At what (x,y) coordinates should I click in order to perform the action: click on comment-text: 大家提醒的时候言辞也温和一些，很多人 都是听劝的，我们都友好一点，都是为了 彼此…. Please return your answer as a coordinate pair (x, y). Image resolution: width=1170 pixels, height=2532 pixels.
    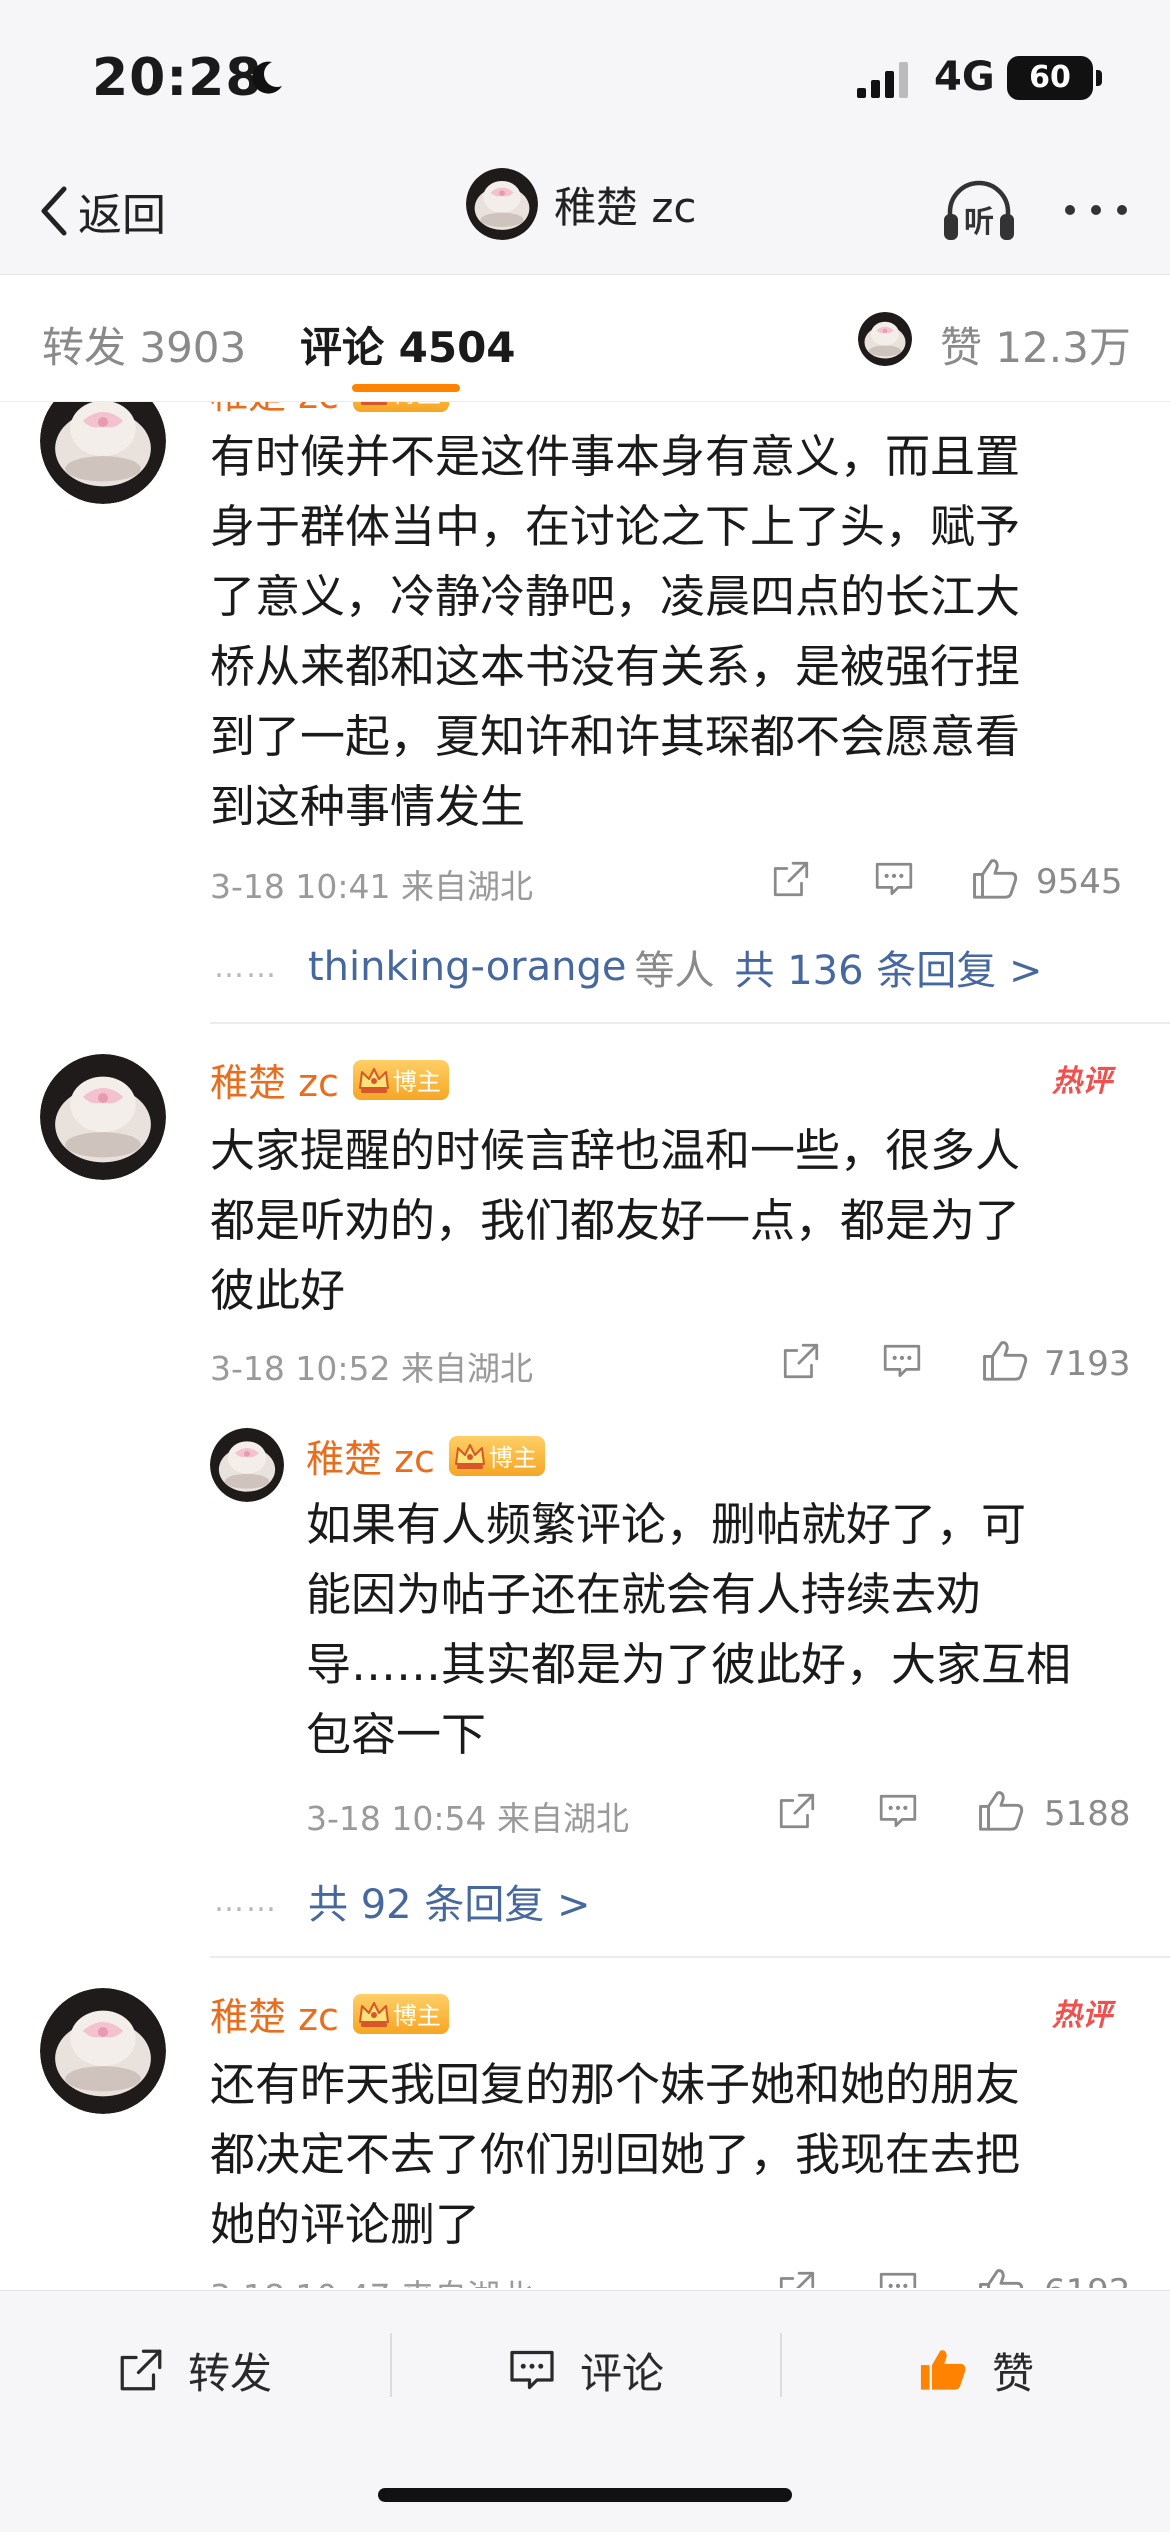
    Looking at the image, I should click on (615, 1221).